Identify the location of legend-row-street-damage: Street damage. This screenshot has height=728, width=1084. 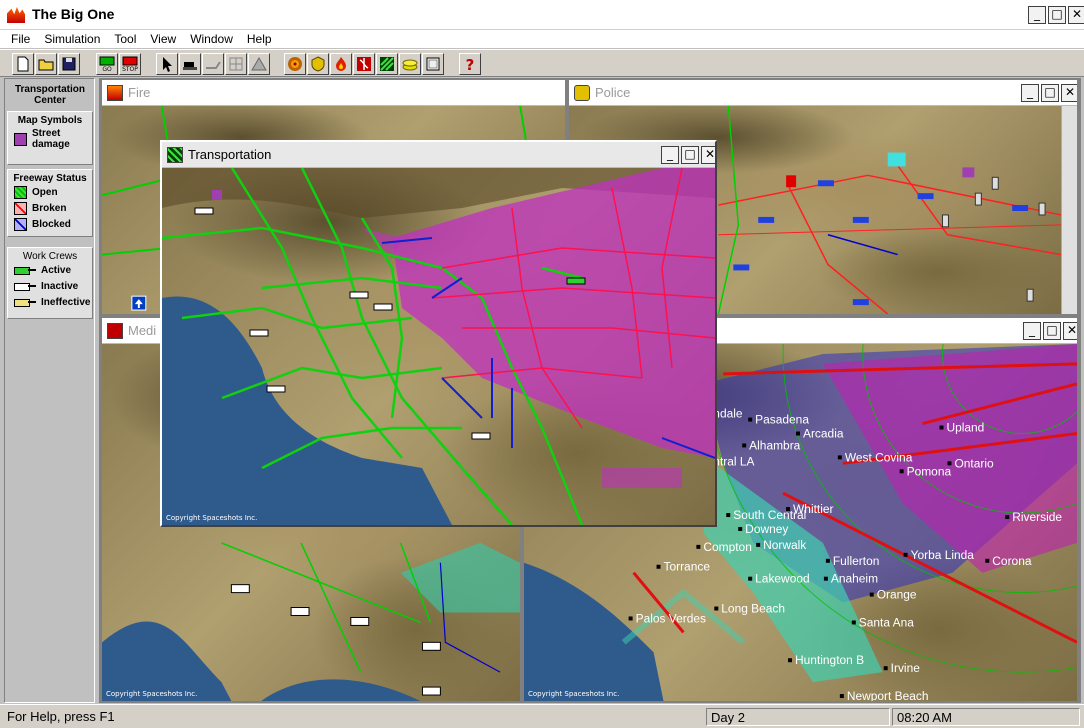
(50, 139).